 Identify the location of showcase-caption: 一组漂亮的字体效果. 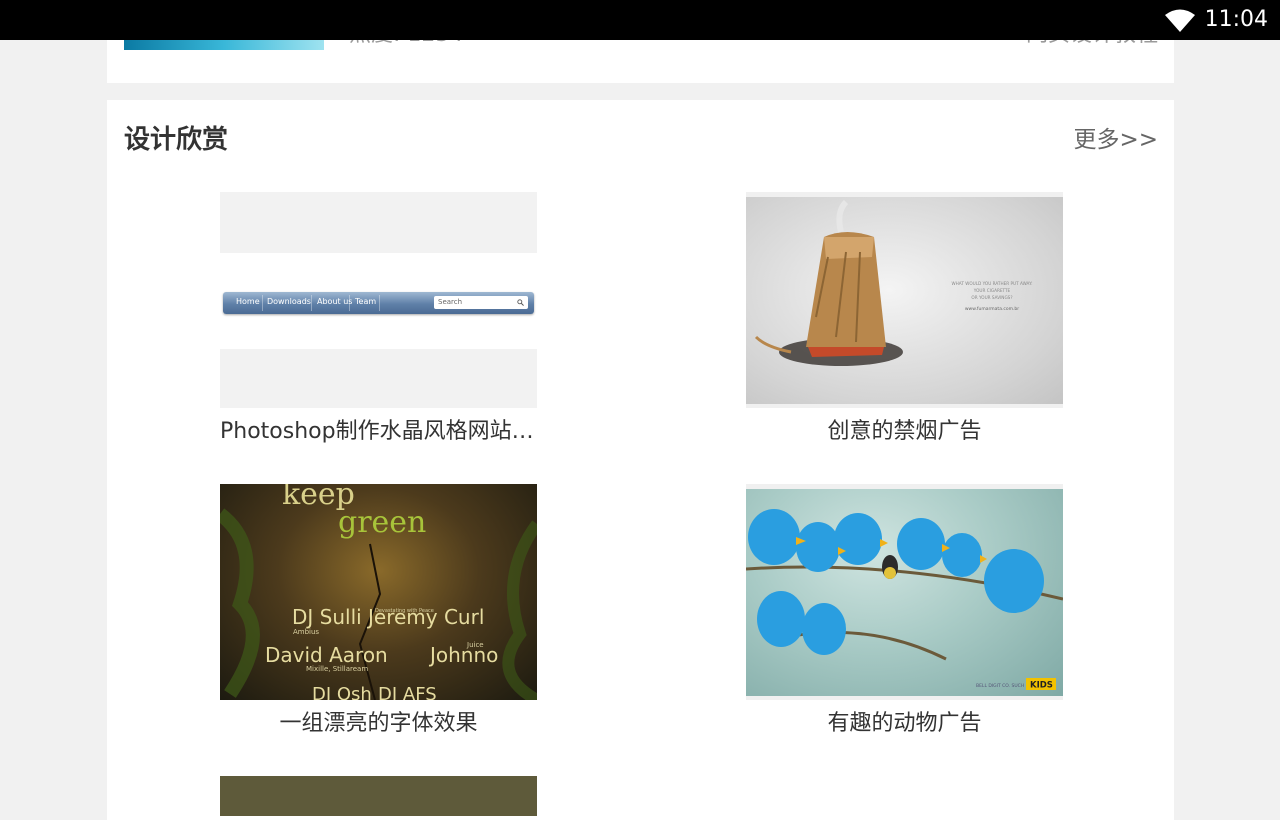
(378, 723).